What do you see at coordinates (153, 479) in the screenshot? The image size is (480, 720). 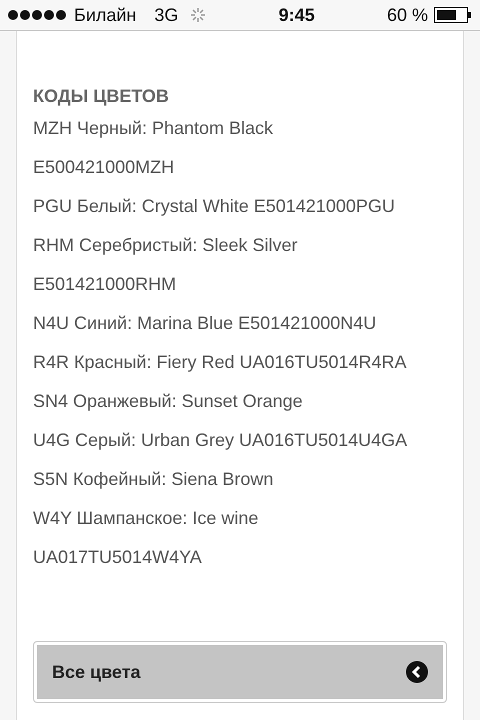 I see `color-code-line: S5N Кофейный: Siena Brown` at bounding box center [153, 479].